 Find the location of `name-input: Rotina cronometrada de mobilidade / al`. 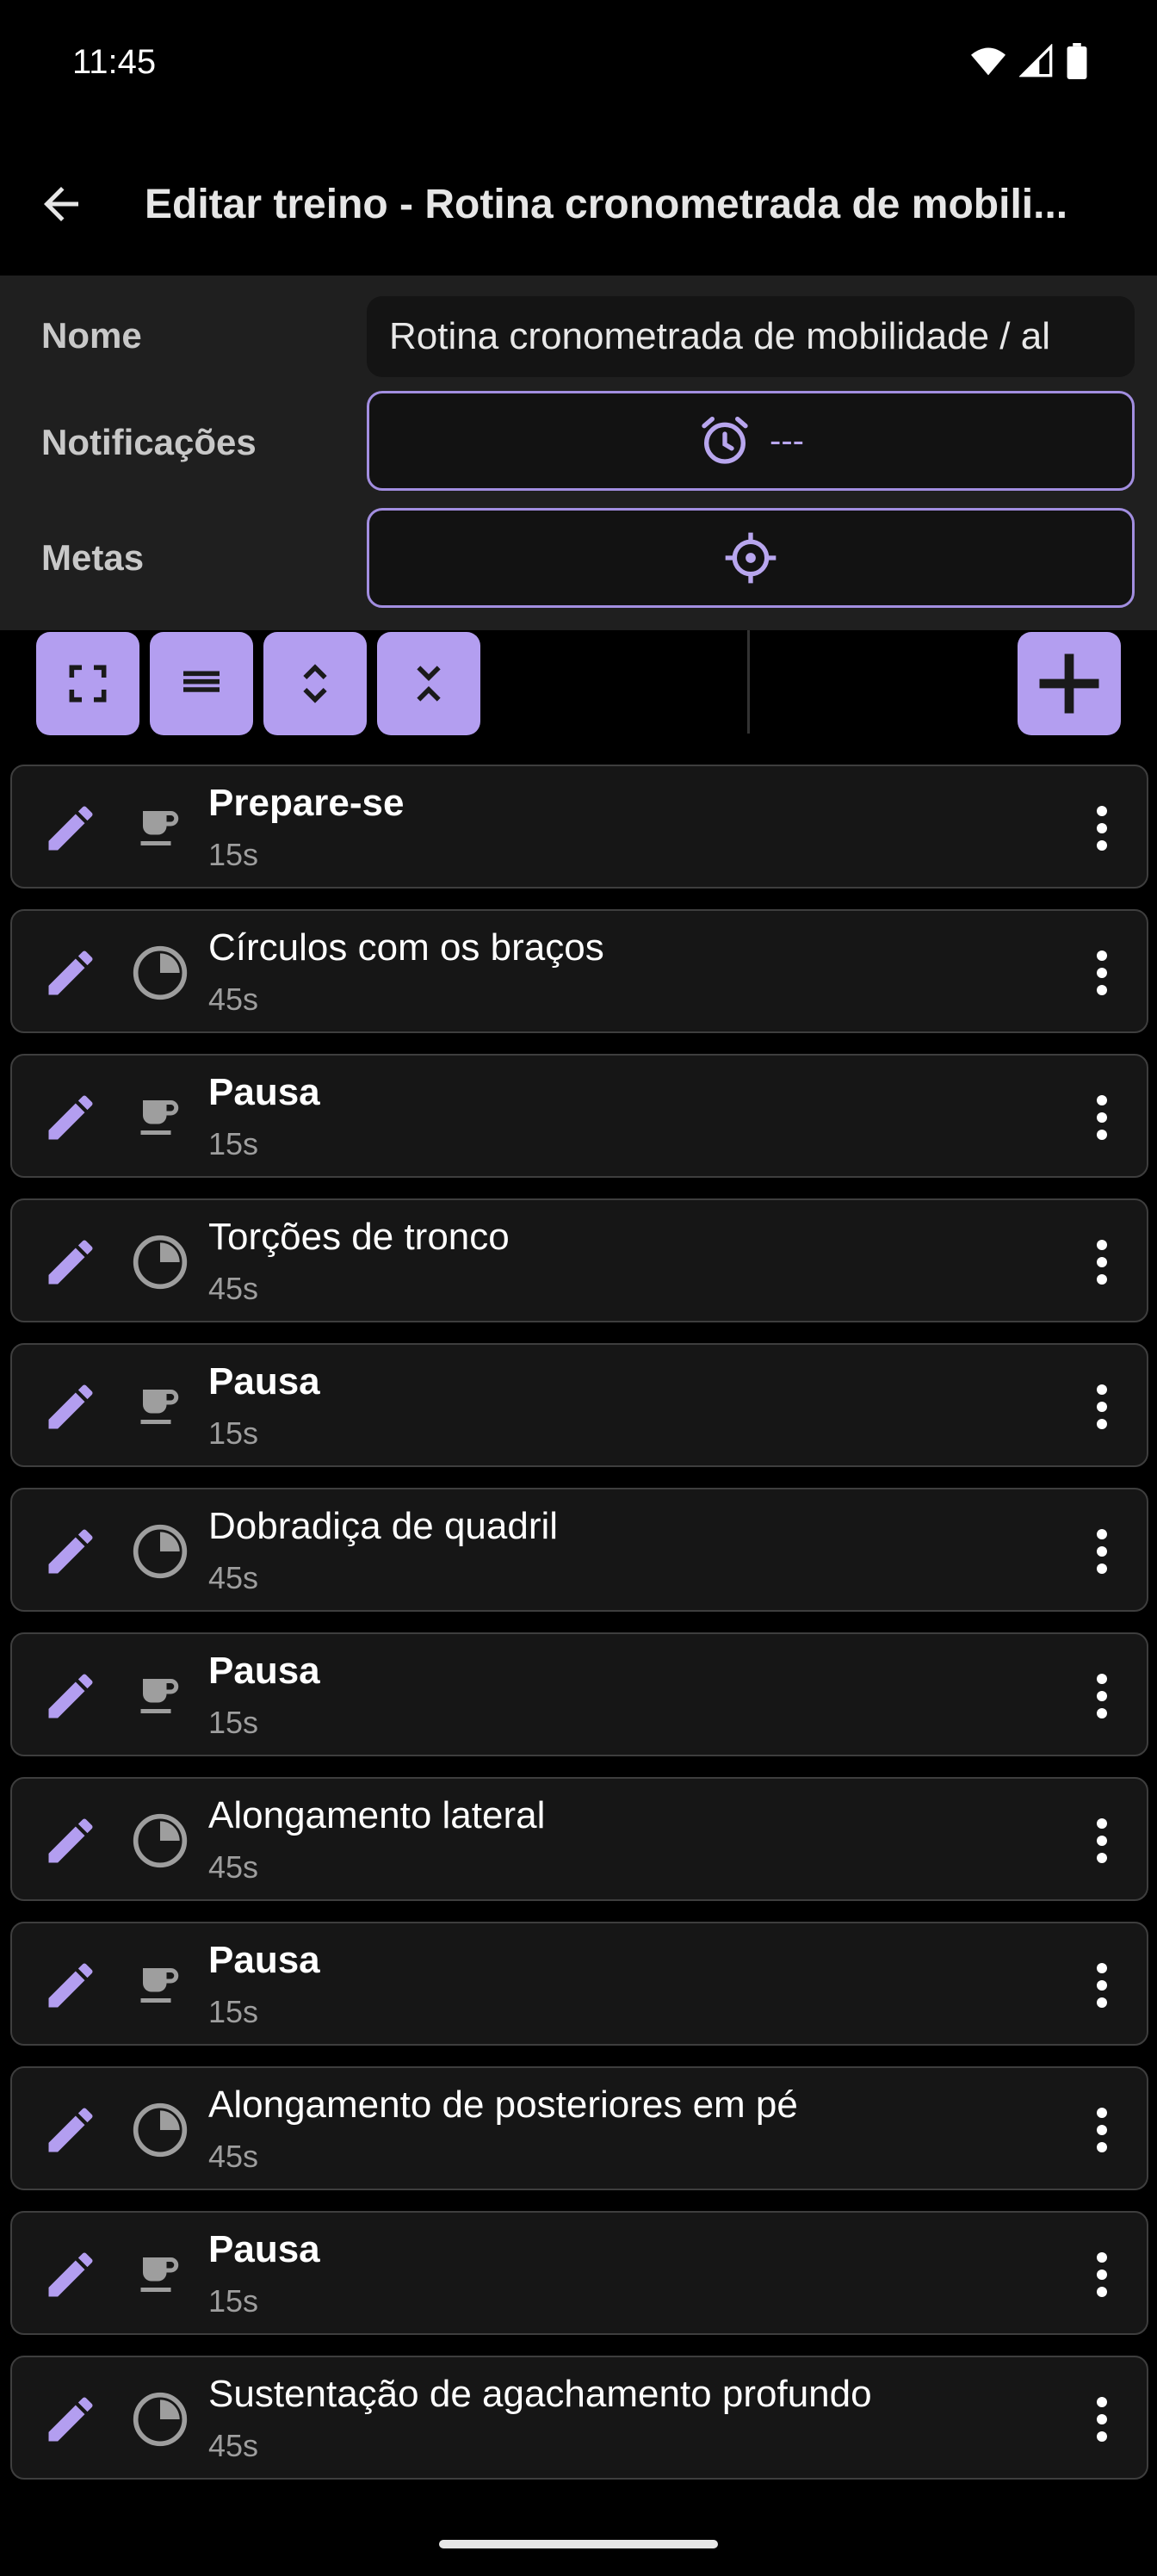

name-input: Rotina cronometrada de mobilidade / al is located at coordinates (751, 336).